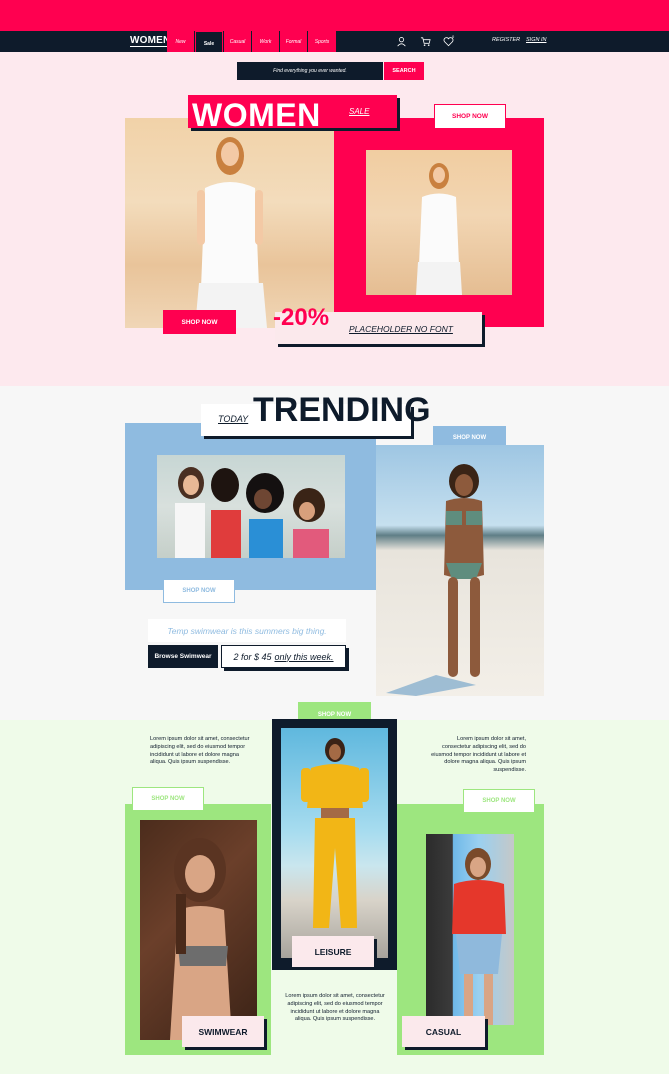 The image size is (669, 1074). Describe the element at coordinates (439, 229) in the screenshot. I see `model-figure-small` at that location.